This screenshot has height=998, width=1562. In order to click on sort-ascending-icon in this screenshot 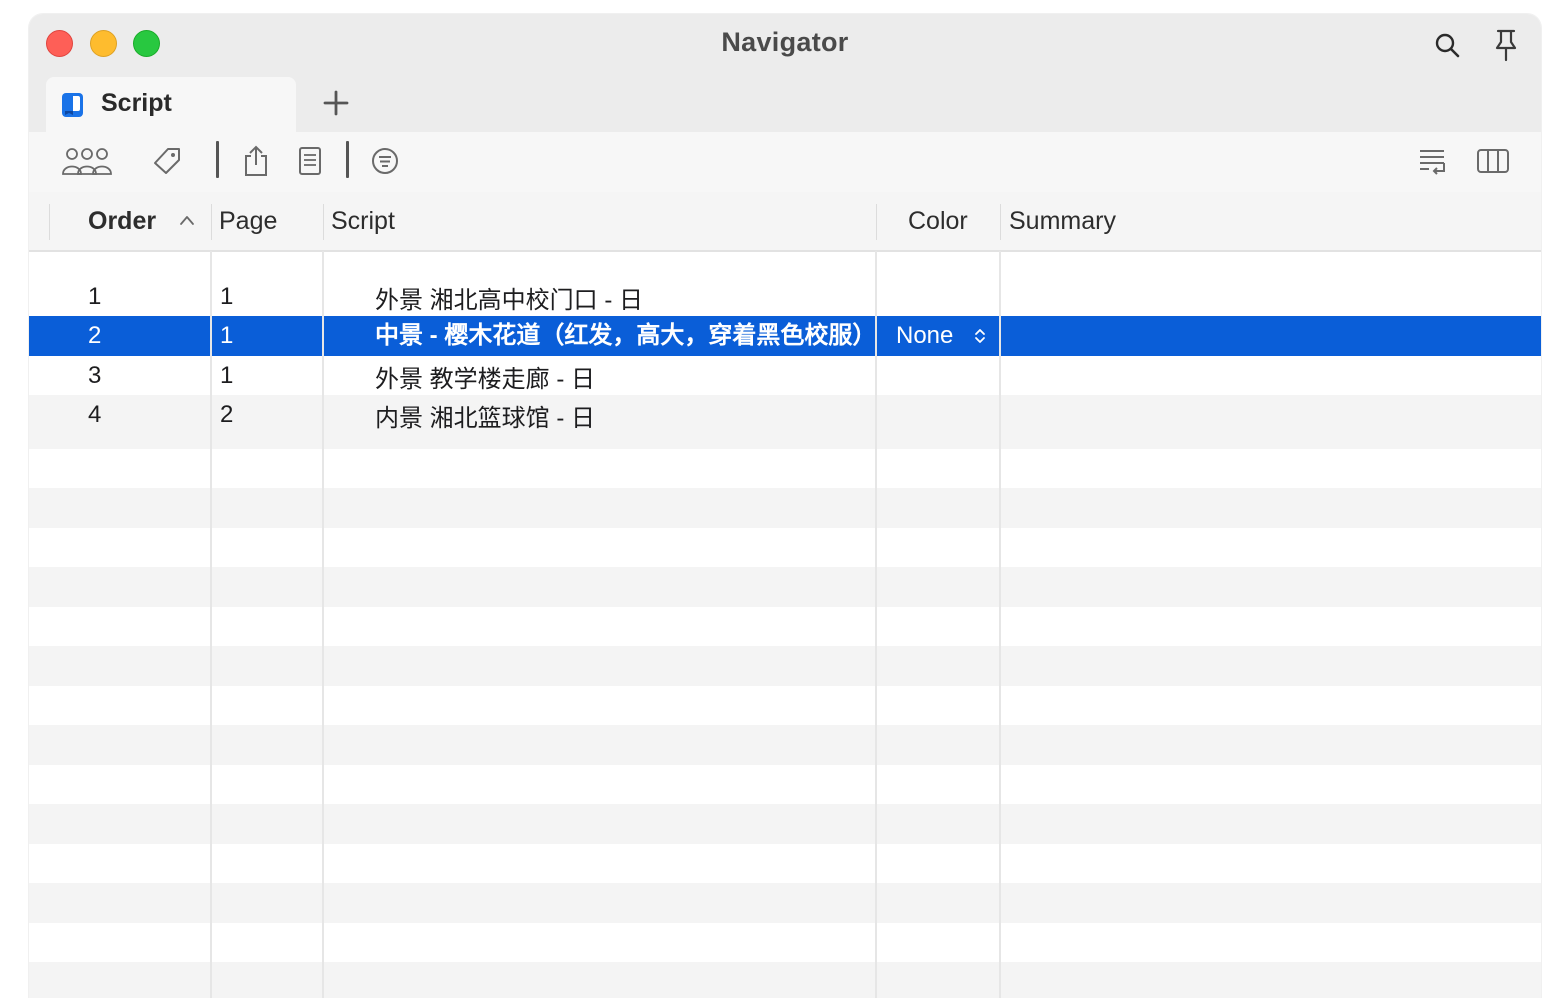, I will do `click(187, 220)`.